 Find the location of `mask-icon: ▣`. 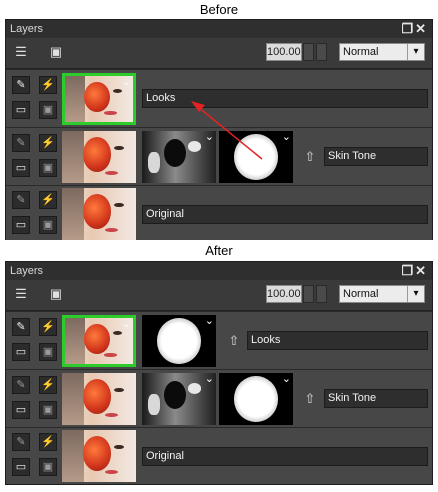

mask-icon: ▣ is located at coordinates (56, 294).